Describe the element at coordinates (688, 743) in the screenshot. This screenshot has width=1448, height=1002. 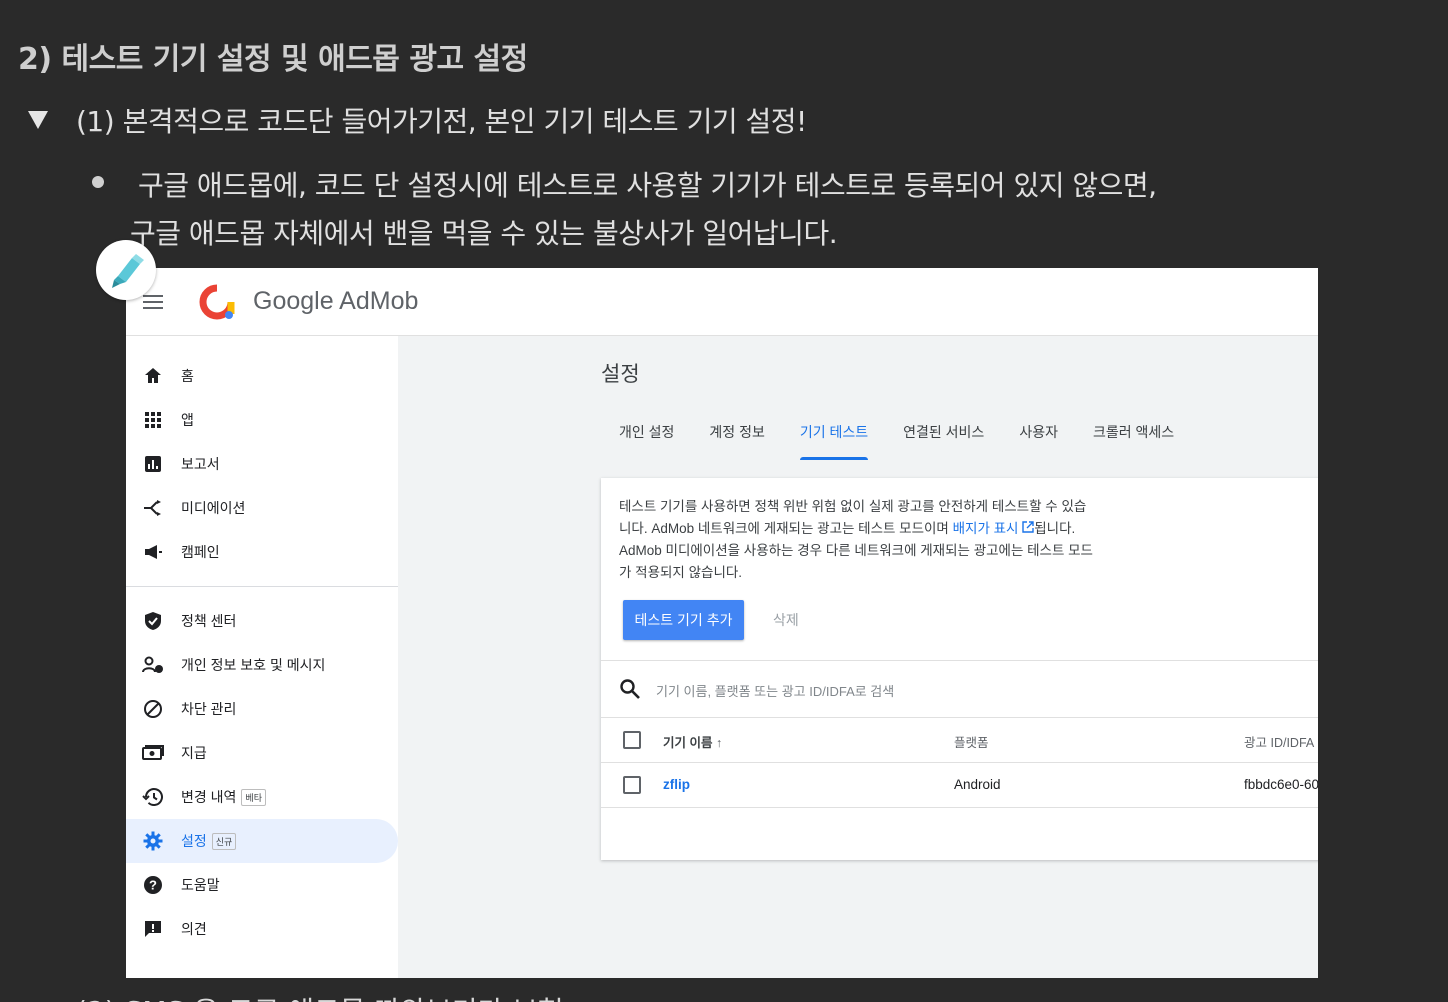
I see `column-header-label: 기기 이름` at that location.